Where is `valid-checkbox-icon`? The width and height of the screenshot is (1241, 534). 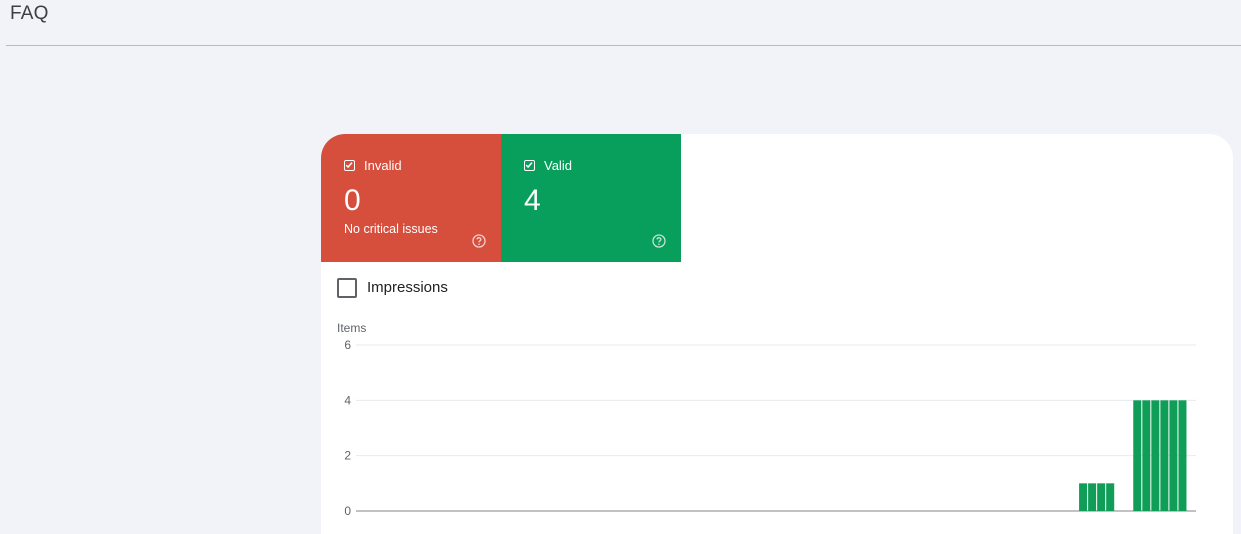
valid-checkbox-icon is located at coordinates (529, 165).